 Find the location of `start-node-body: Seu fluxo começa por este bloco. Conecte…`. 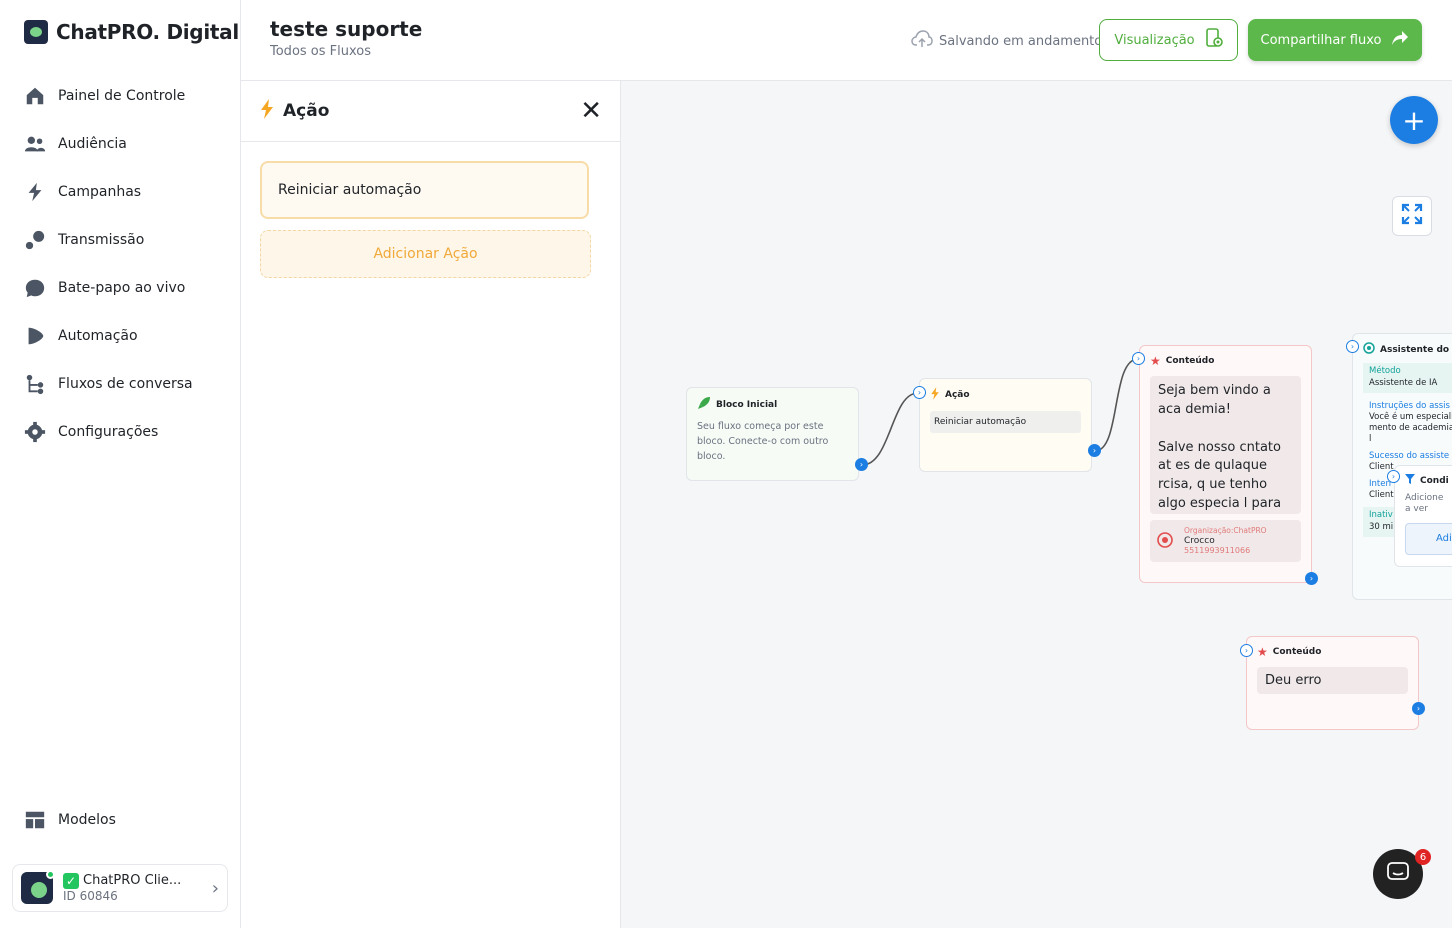

start-node-body: Seu fluxo começa por este bloco. Conecte… is located at coordinates (763, 442).